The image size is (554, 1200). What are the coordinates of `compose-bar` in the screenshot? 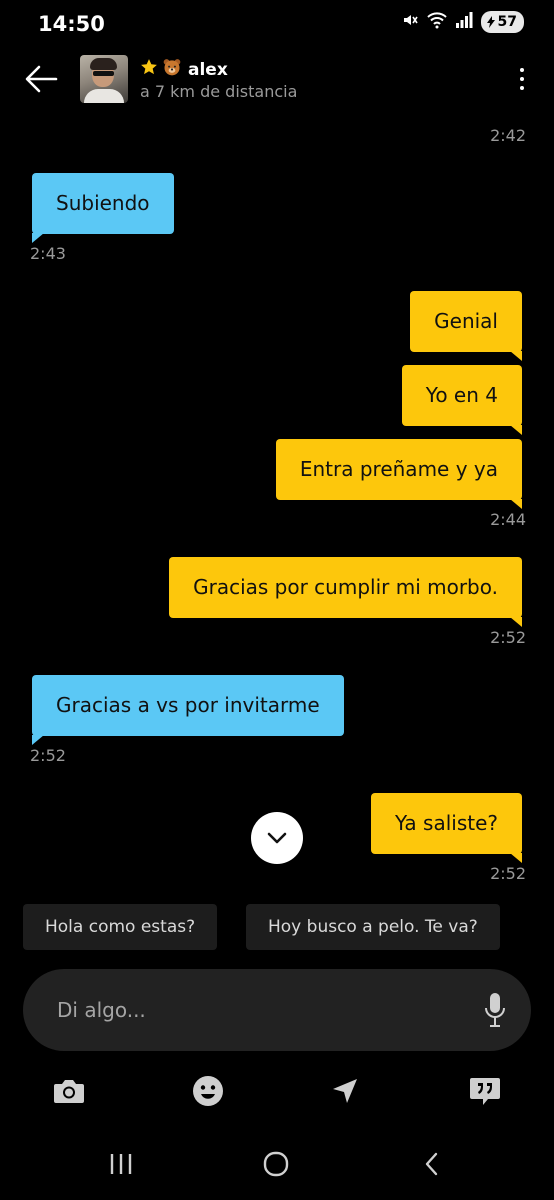 It's located at (277, 1010).